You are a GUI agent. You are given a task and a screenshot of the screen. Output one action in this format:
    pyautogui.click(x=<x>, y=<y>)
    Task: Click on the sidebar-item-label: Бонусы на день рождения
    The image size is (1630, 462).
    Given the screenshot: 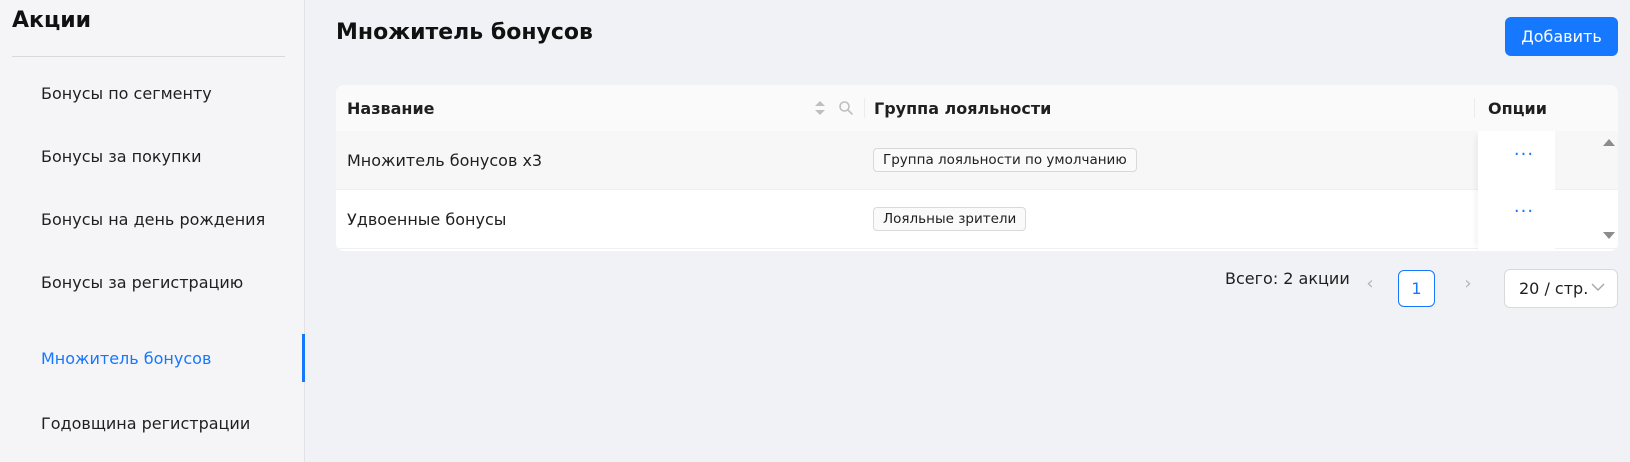 What is the action you would take?
    pyautogui.click(x=153, y=219)
    